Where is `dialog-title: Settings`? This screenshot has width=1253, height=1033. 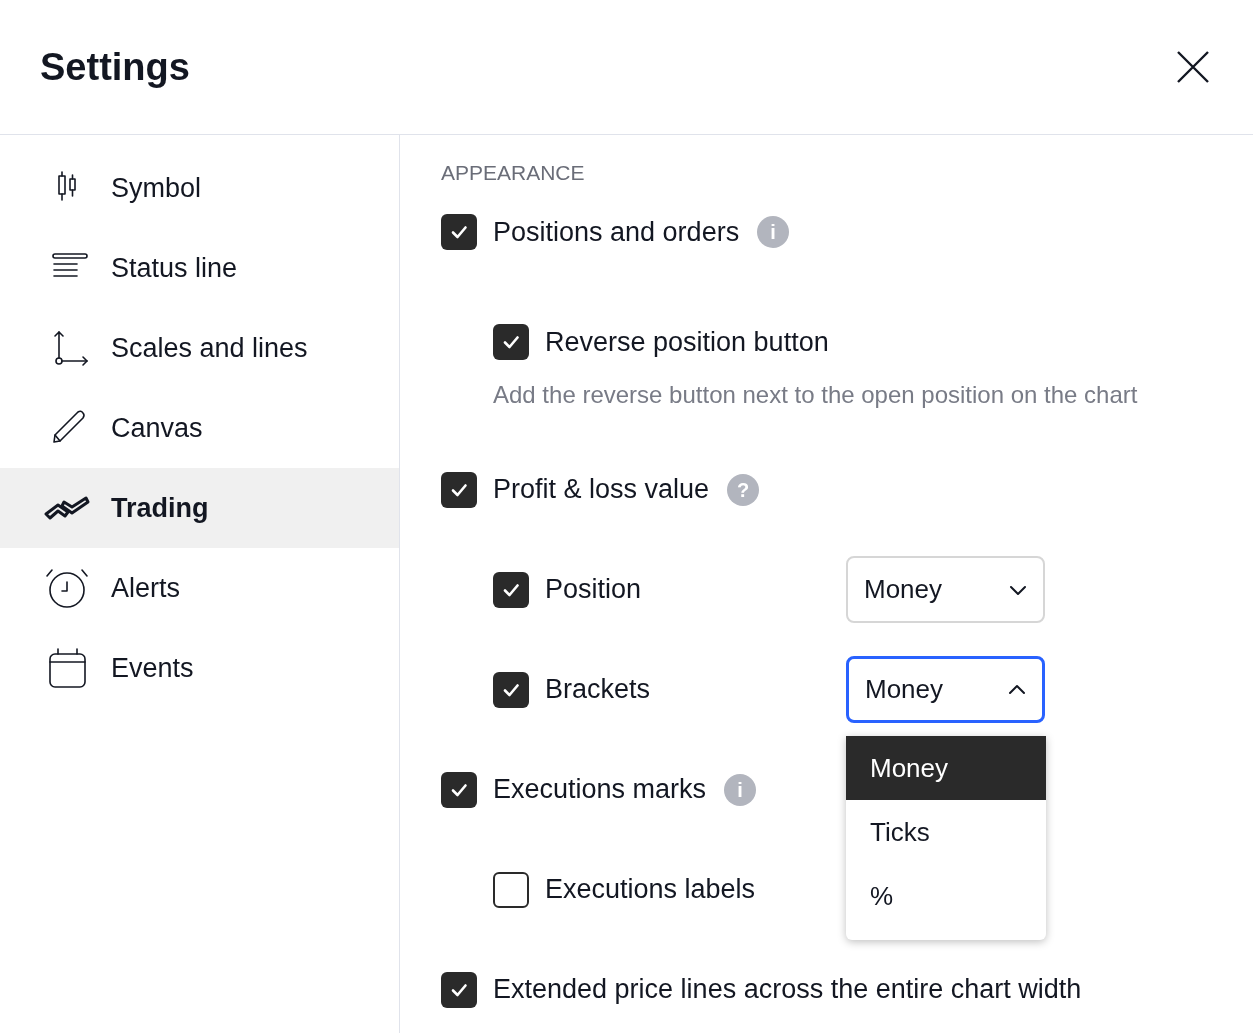
dialog-title: Settings is located at coordinates (115, 67).